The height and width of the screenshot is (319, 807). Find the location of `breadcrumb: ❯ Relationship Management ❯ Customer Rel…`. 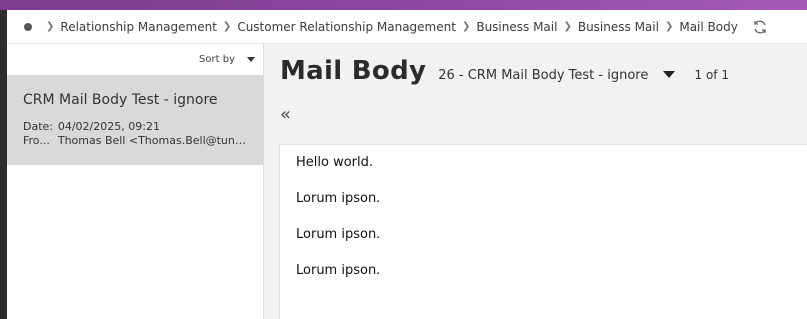

breadcrumb: ❯ Relationship Management ❯ Customer Rel… is located at coordinates (407, 27).